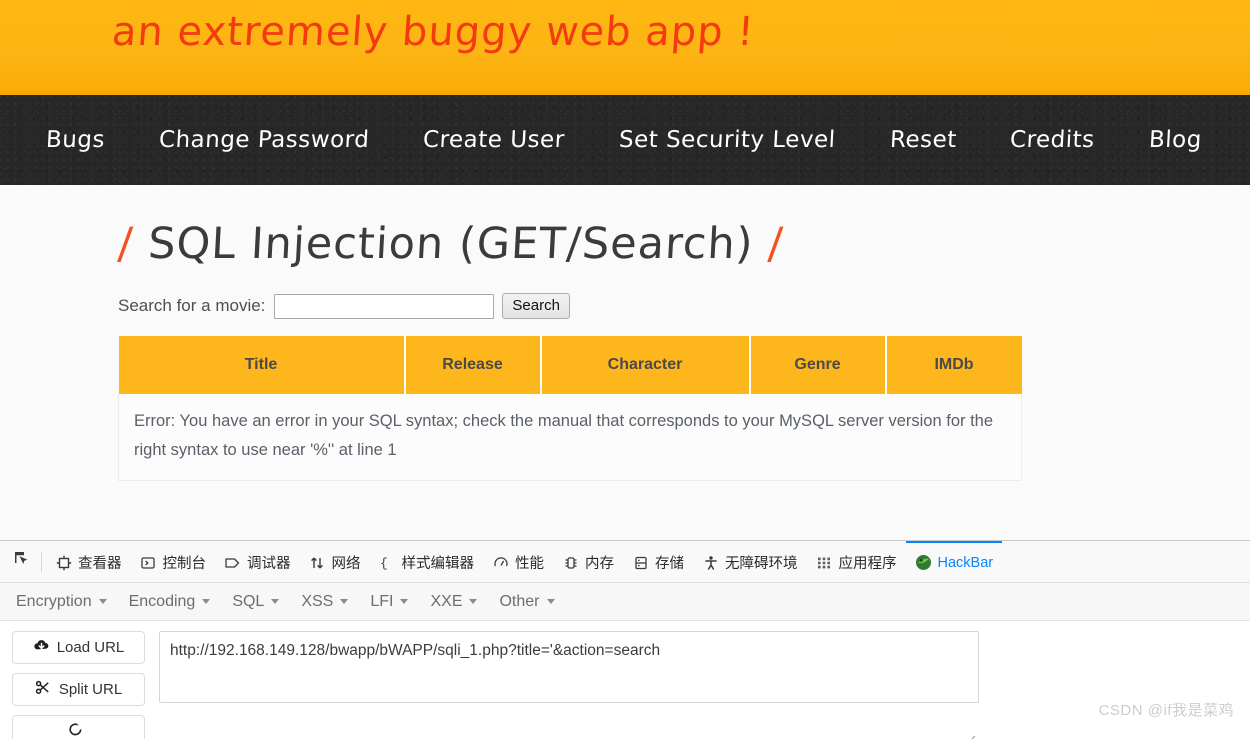  Describe the element at coordinates (90, 647) in the screenshot. I see `button-label: Load URL` at that location.